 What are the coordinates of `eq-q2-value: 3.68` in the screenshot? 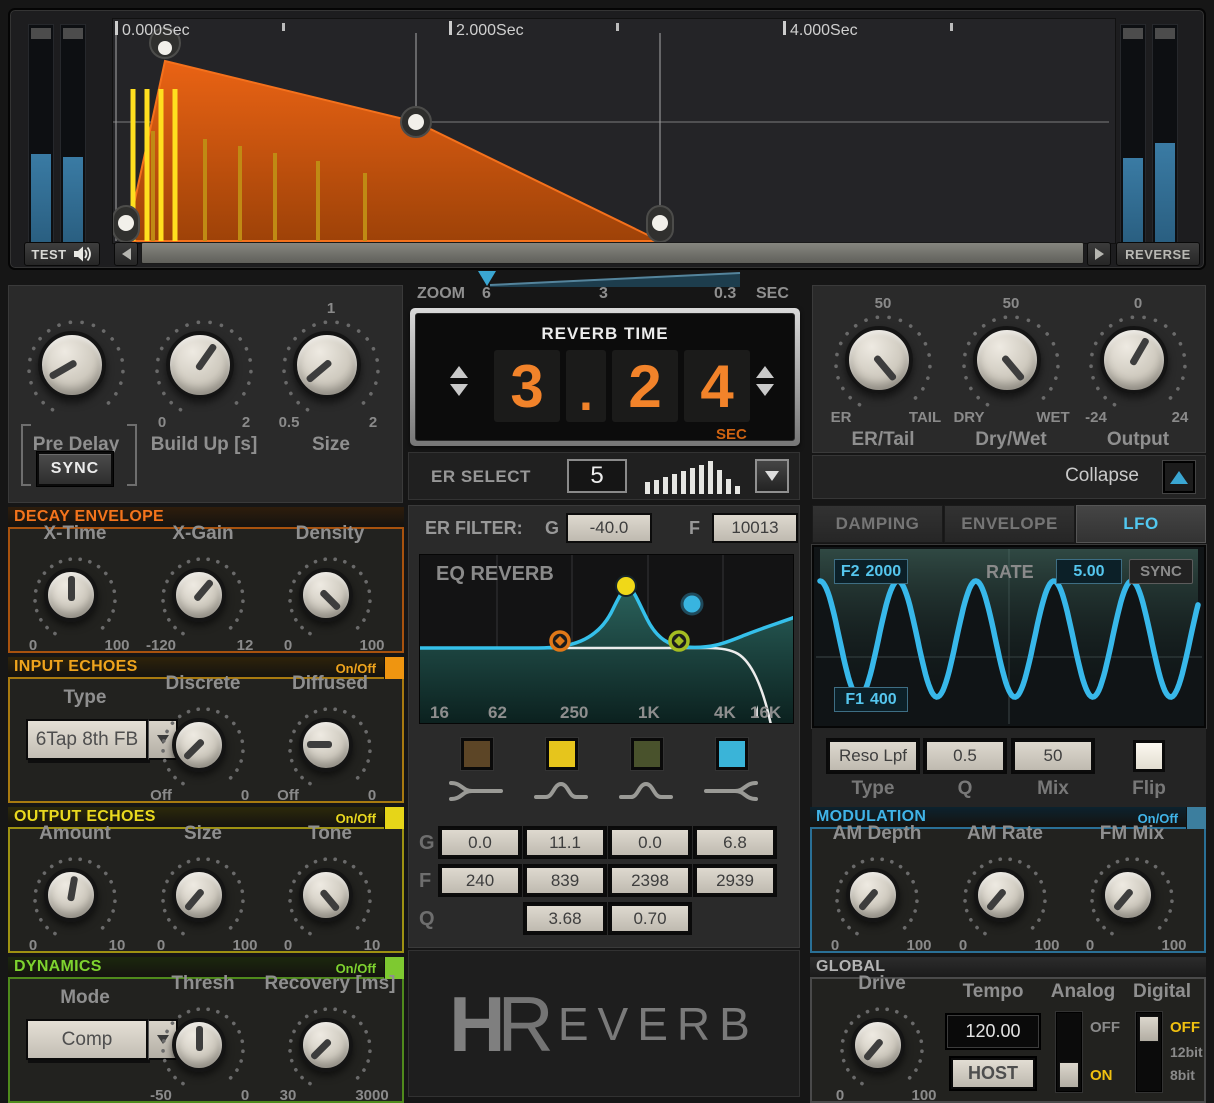 It's located at (565, 918).